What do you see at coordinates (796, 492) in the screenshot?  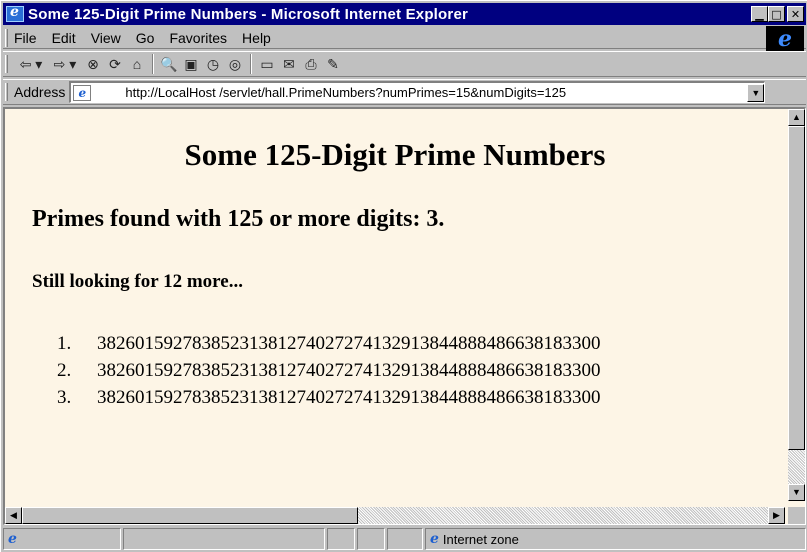 I see `scroll-down-button: ▼` at bounding box center [796, 492].